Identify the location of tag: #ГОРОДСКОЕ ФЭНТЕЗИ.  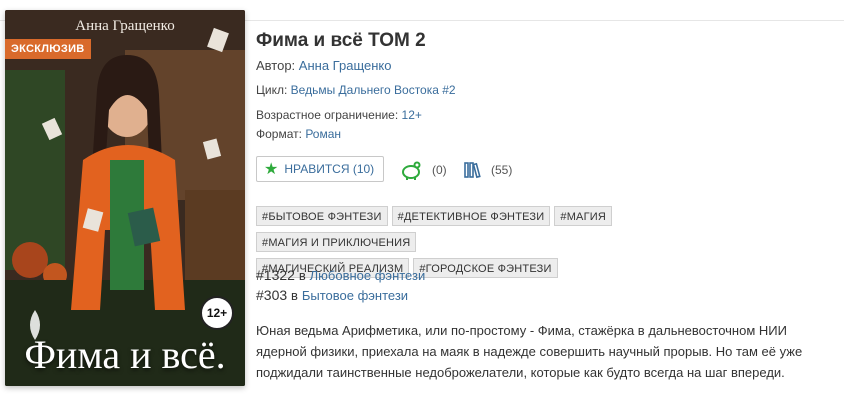
(485, 268).